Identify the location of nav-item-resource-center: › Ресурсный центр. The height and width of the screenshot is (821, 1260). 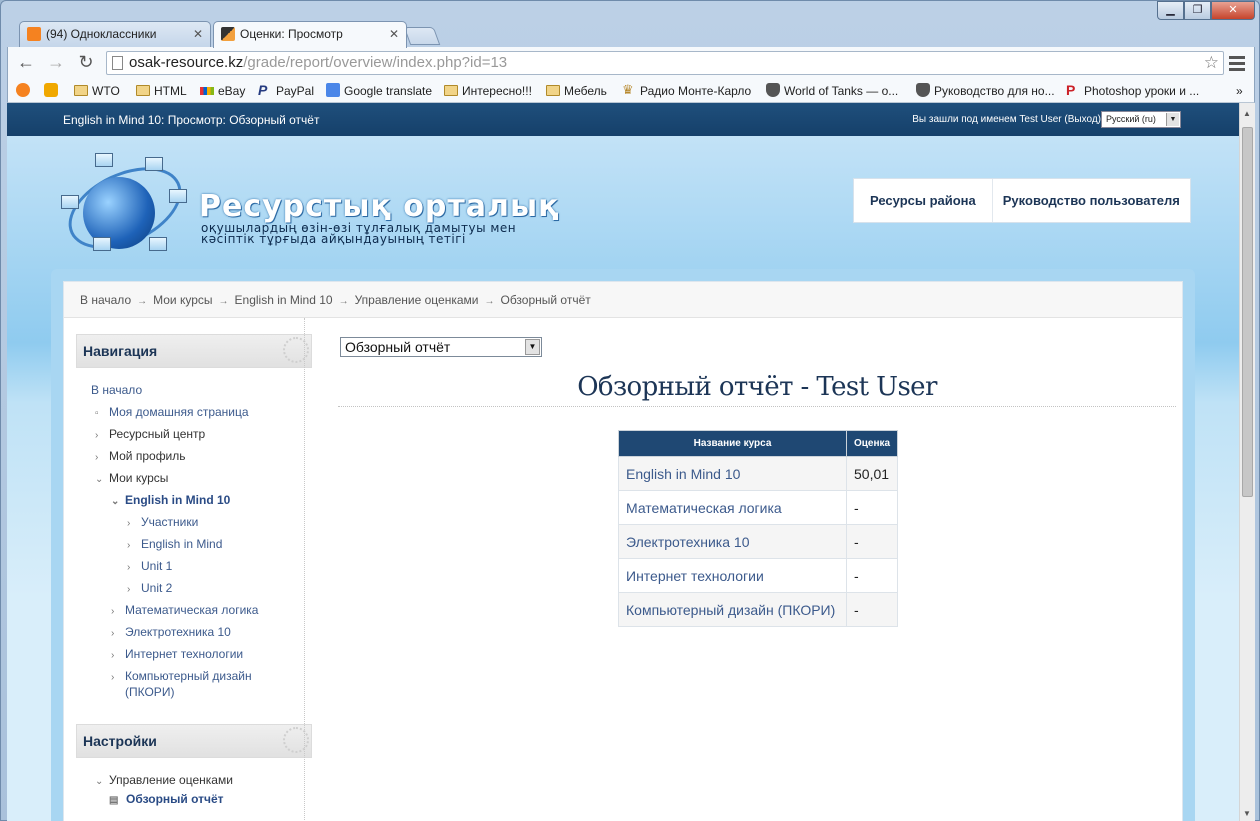
(150, 434).